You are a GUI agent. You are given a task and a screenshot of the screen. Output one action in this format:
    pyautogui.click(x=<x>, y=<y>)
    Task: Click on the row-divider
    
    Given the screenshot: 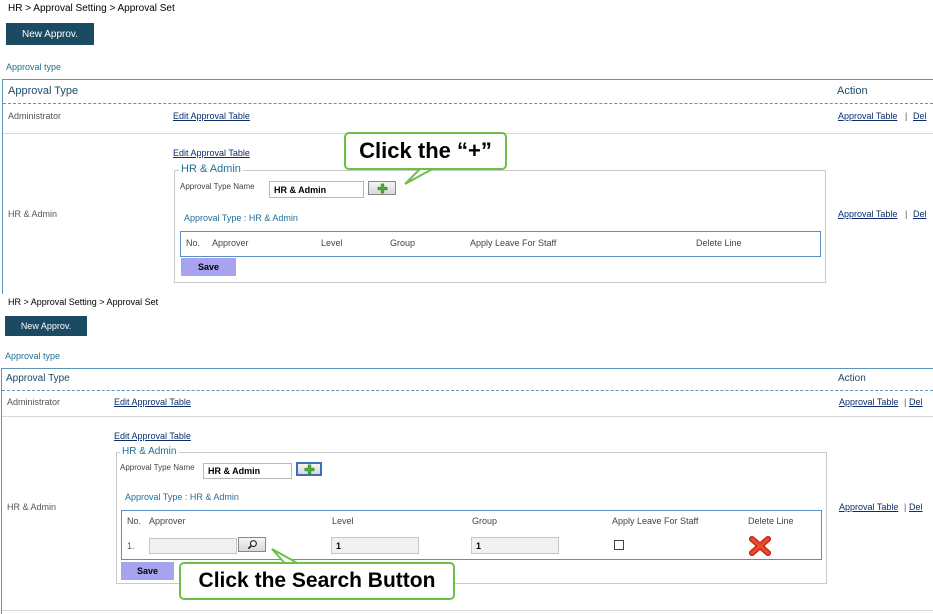 What is the action you would take?
    pyautogui.click(x=467, y=416)
    